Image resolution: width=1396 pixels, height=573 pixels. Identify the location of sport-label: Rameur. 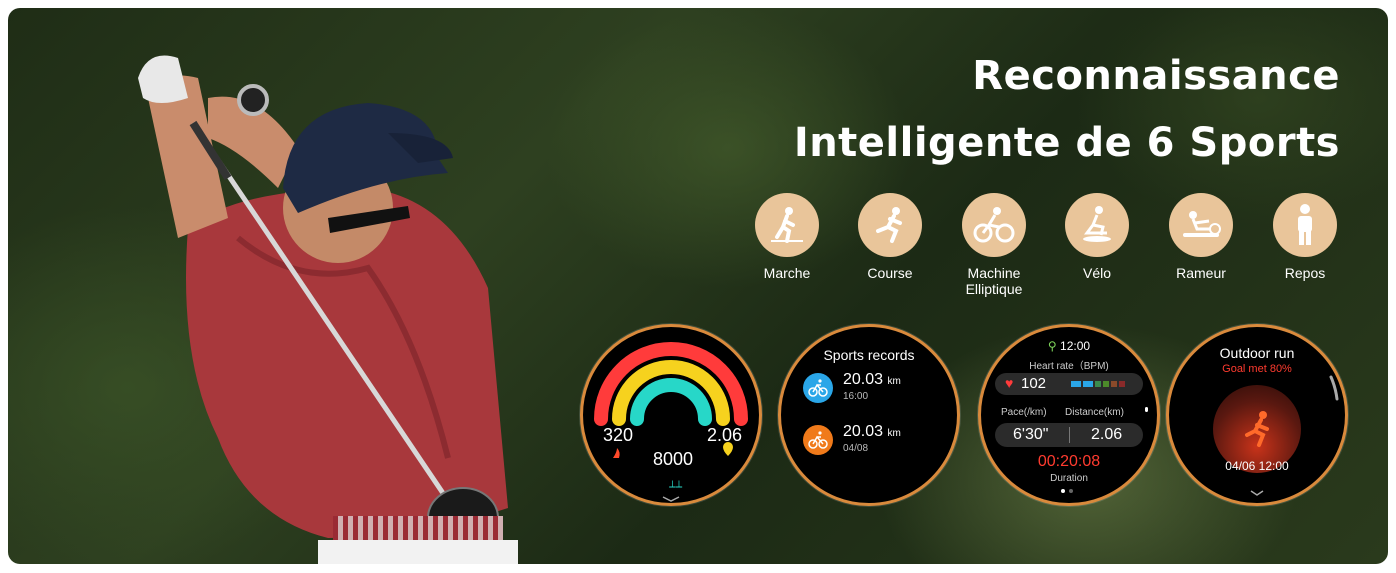
(1201, 273).